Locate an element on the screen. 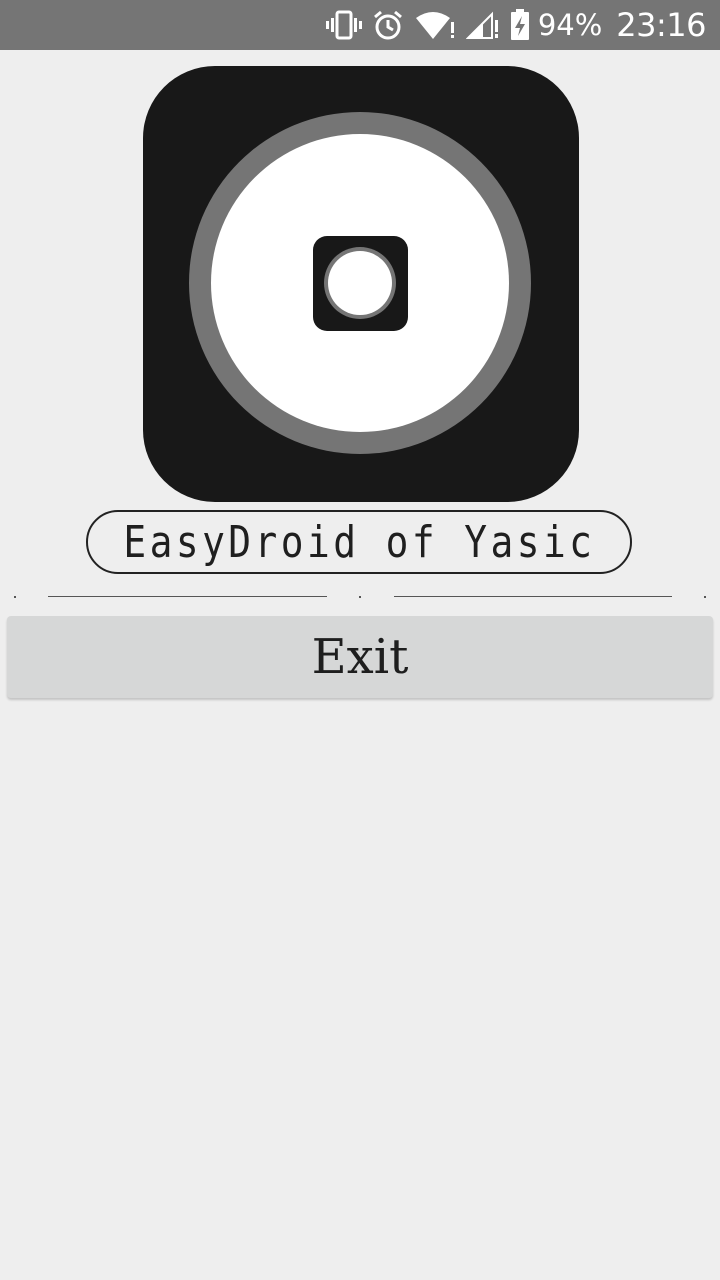 Image resolution: width=720 pixels, height=1280 pixels. divider is located at coordinates (360, 597).